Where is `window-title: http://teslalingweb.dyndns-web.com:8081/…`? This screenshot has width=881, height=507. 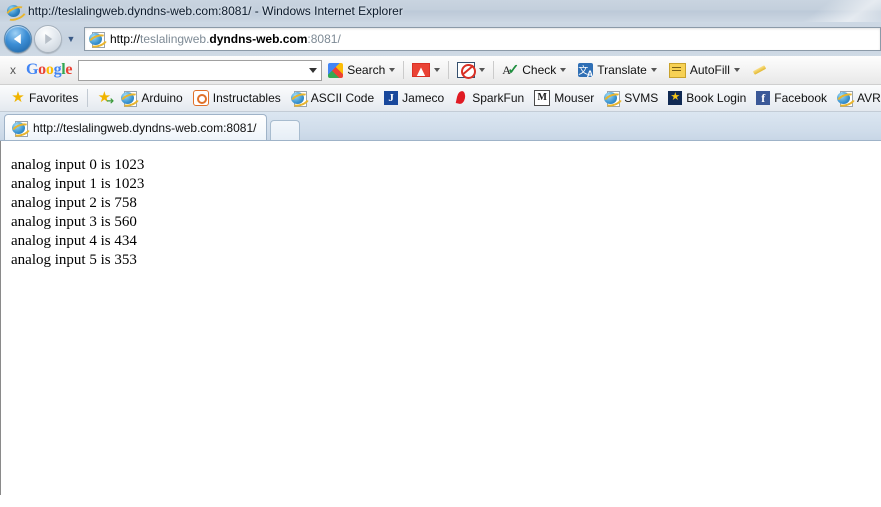 window-title: http://teslalingweb.dyndns-web.com:8081/… is located at coordinates (215, 11).